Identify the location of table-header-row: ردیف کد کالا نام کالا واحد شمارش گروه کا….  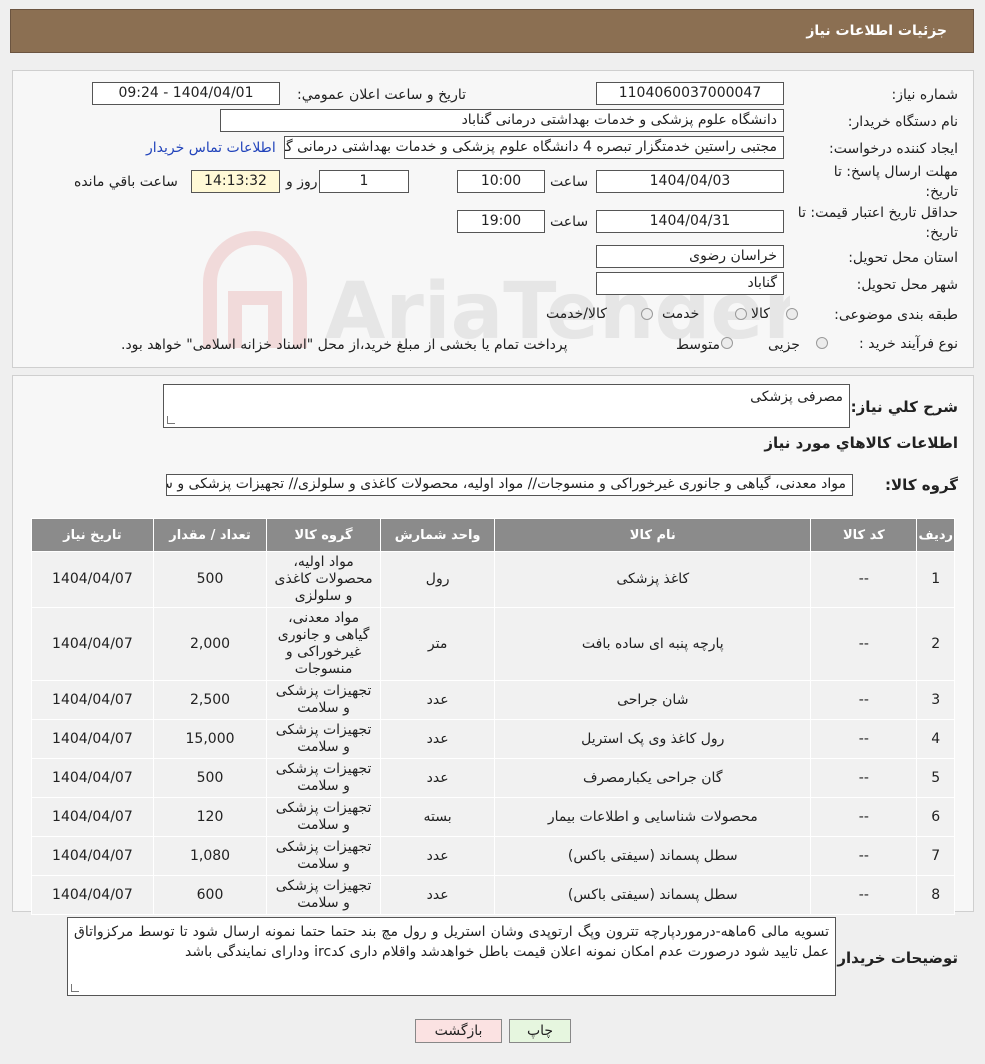
(493, 535).